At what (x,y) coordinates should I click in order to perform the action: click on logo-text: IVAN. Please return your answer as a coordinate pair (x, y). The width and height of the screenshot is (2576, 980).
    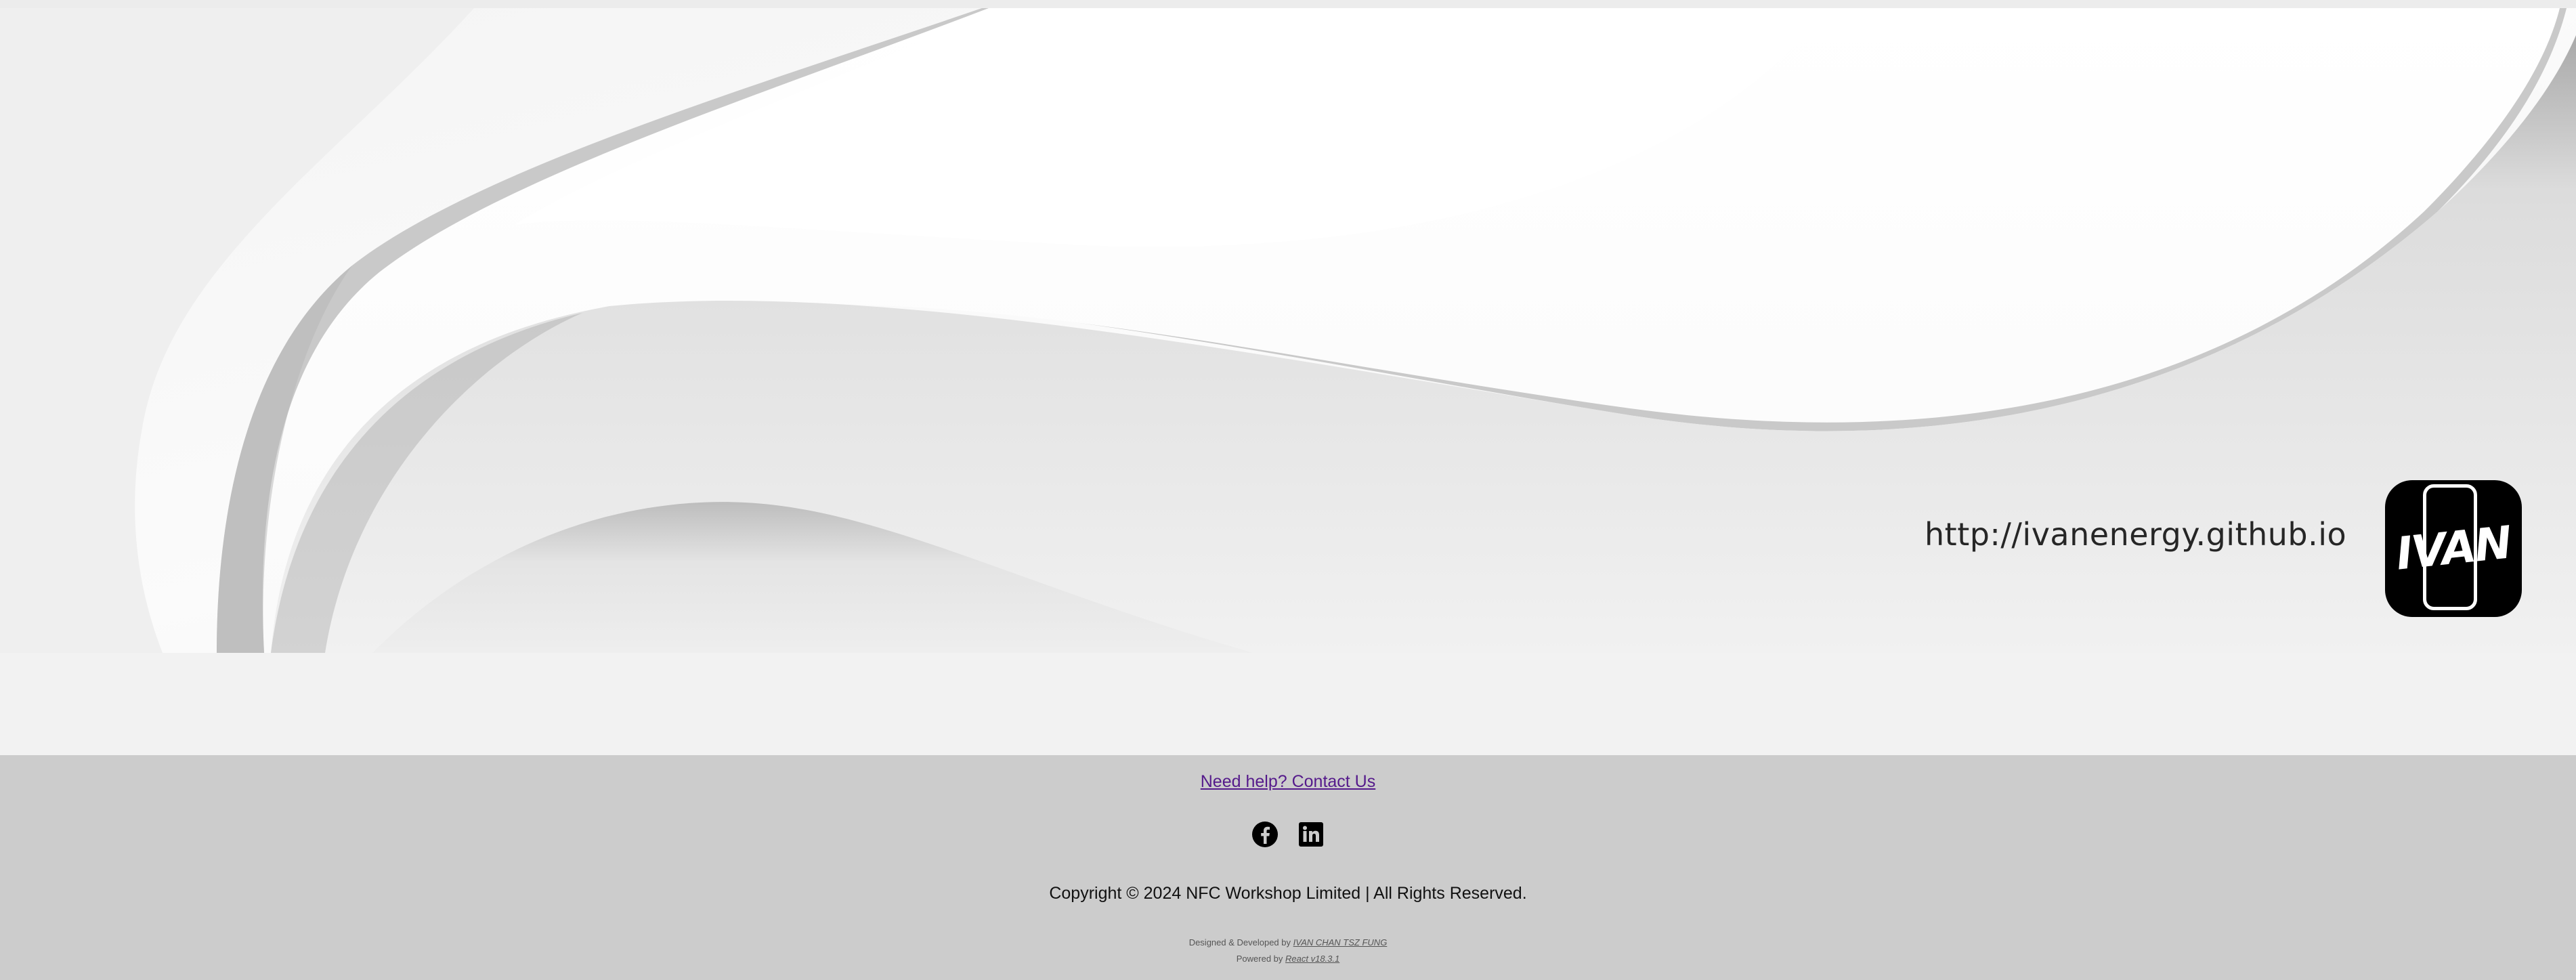
    Looking at the image, I should click on (2453, 548).